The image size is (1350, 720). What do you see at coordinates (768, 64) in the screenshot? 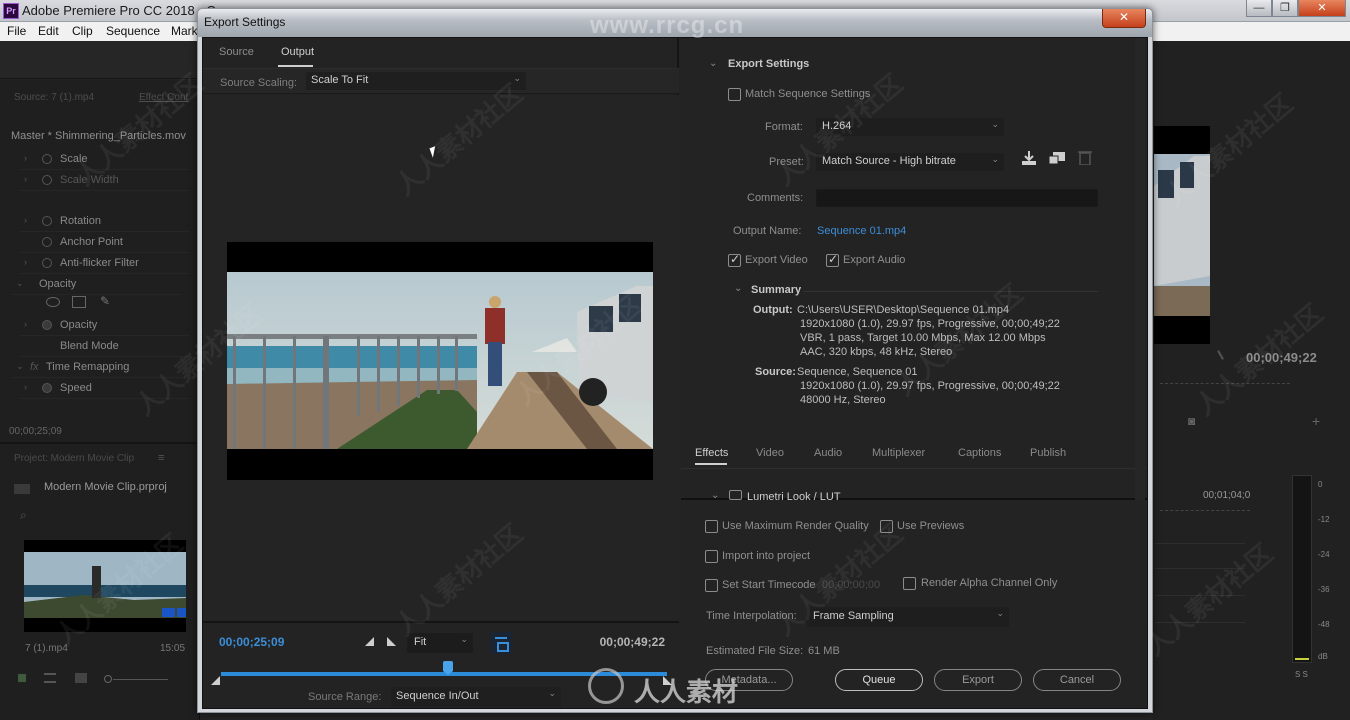
I see `export-settings-header: Export Settings` at bounding box center [768, 64].